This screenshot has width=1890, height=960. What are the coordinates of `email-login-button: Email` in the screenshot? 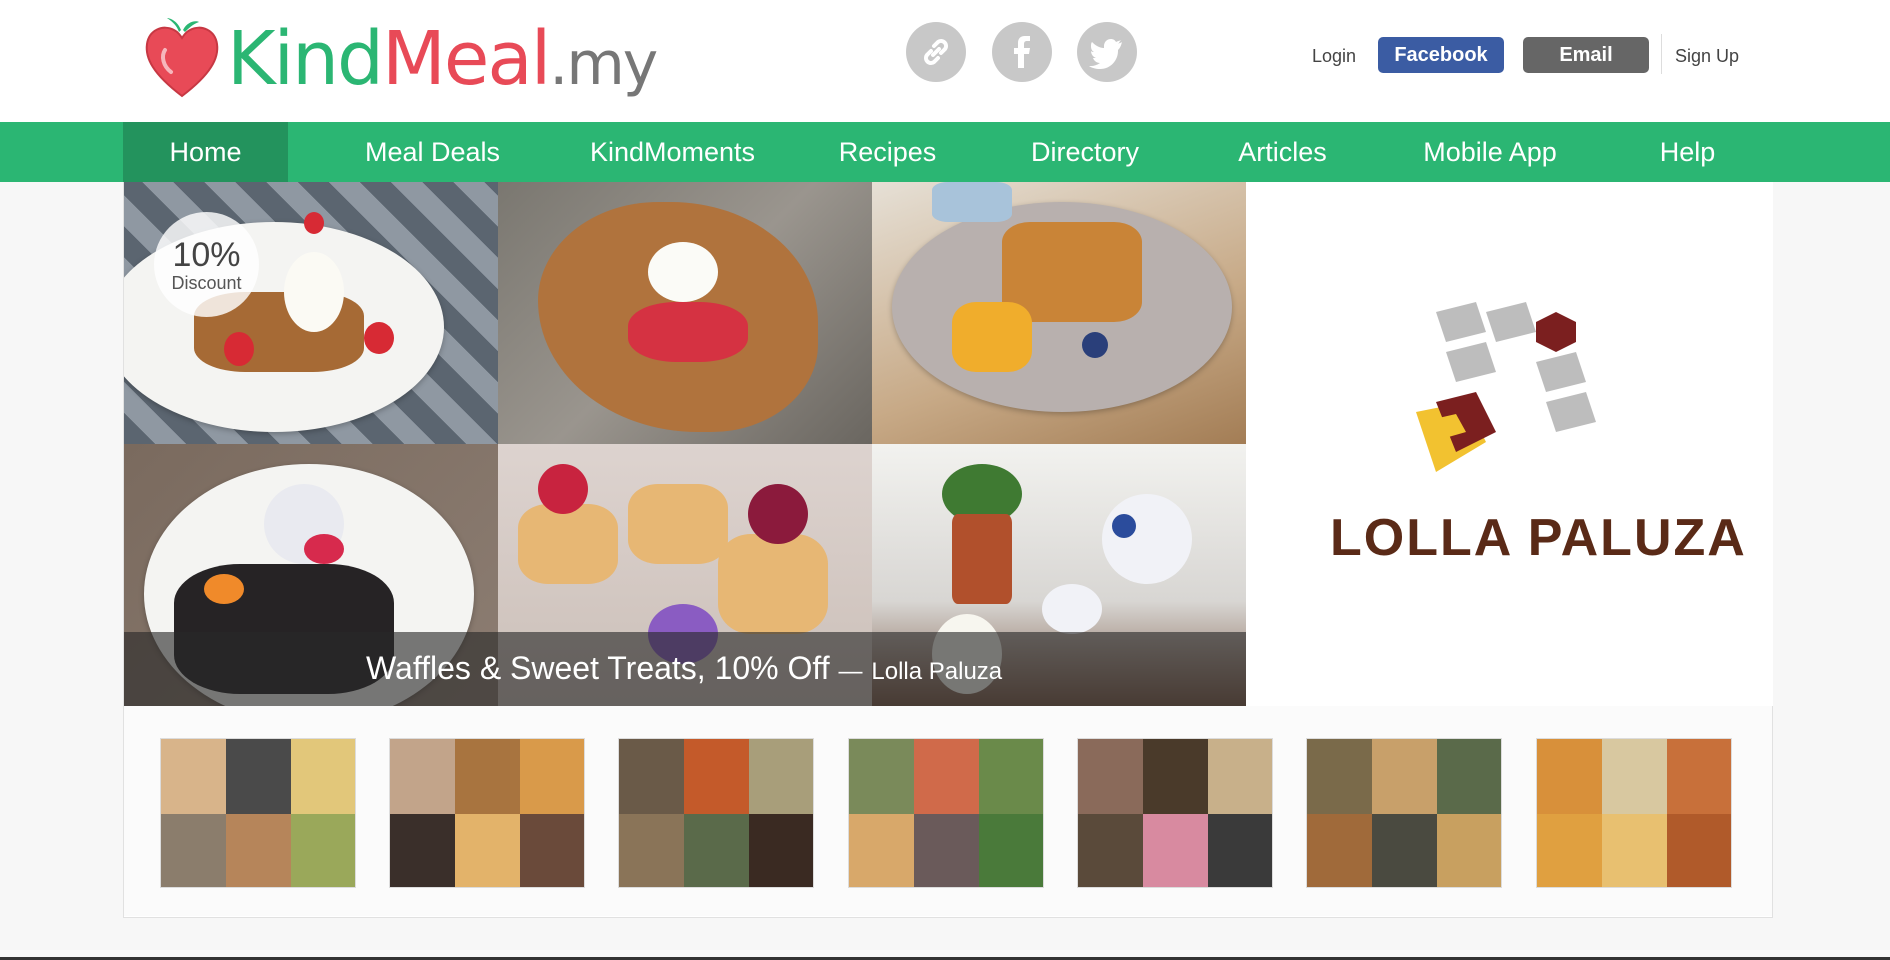 It's located at (1586, 55).